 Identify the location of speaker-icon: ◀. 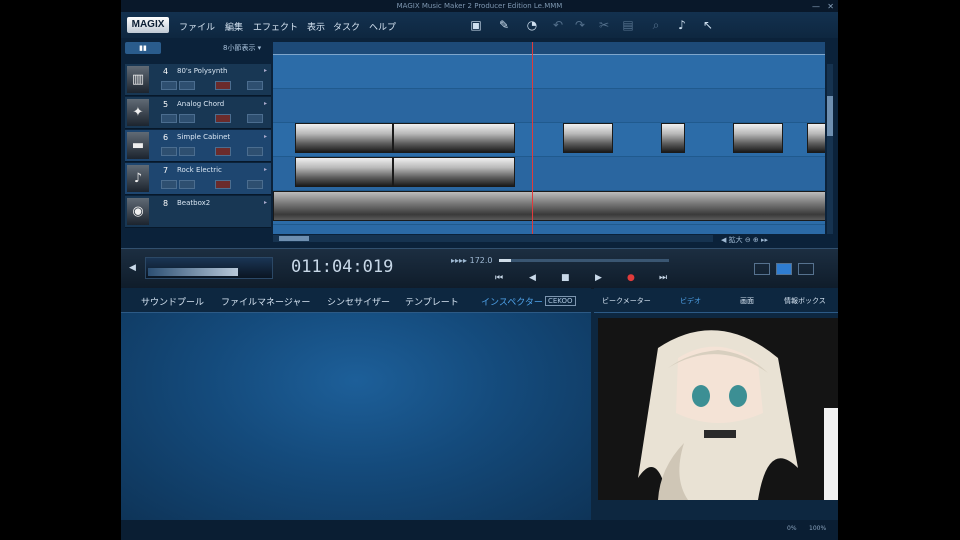
(132, 268).